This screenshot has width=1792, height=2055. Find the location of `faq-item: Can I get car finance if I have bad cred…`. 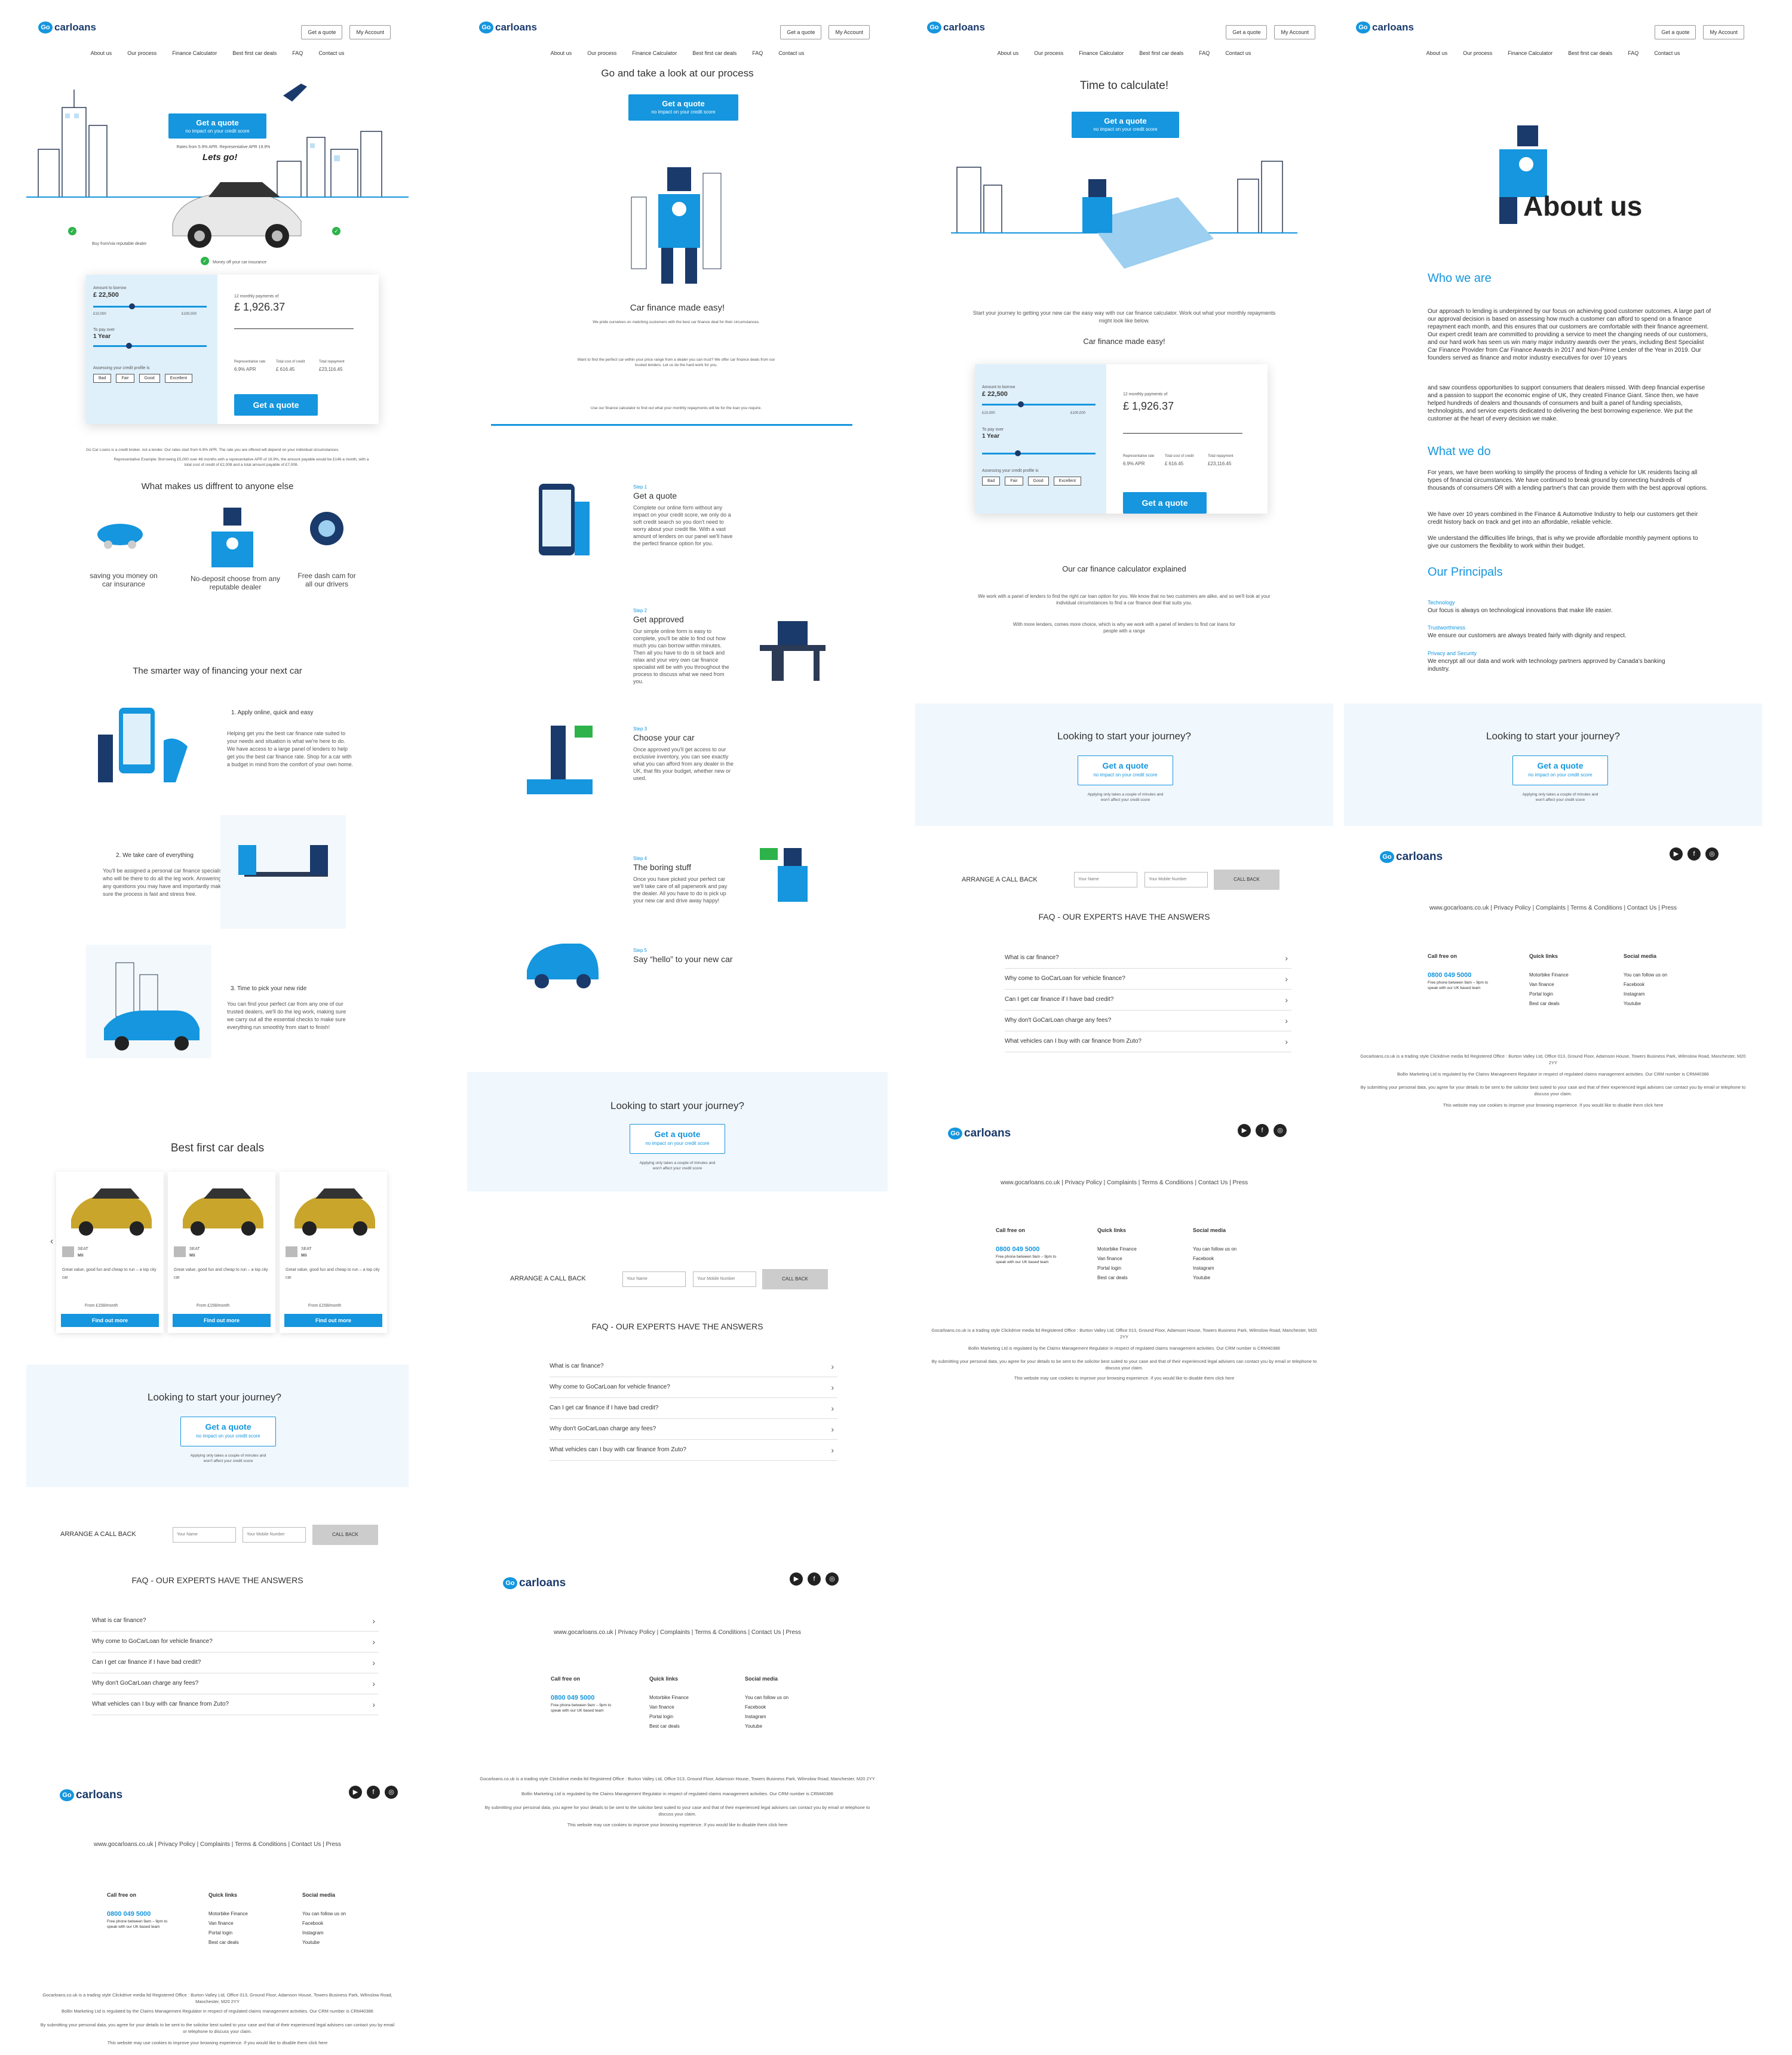

faq-item: Can I get car finance if I have bad cred… is located at coordinates (693, 1409).